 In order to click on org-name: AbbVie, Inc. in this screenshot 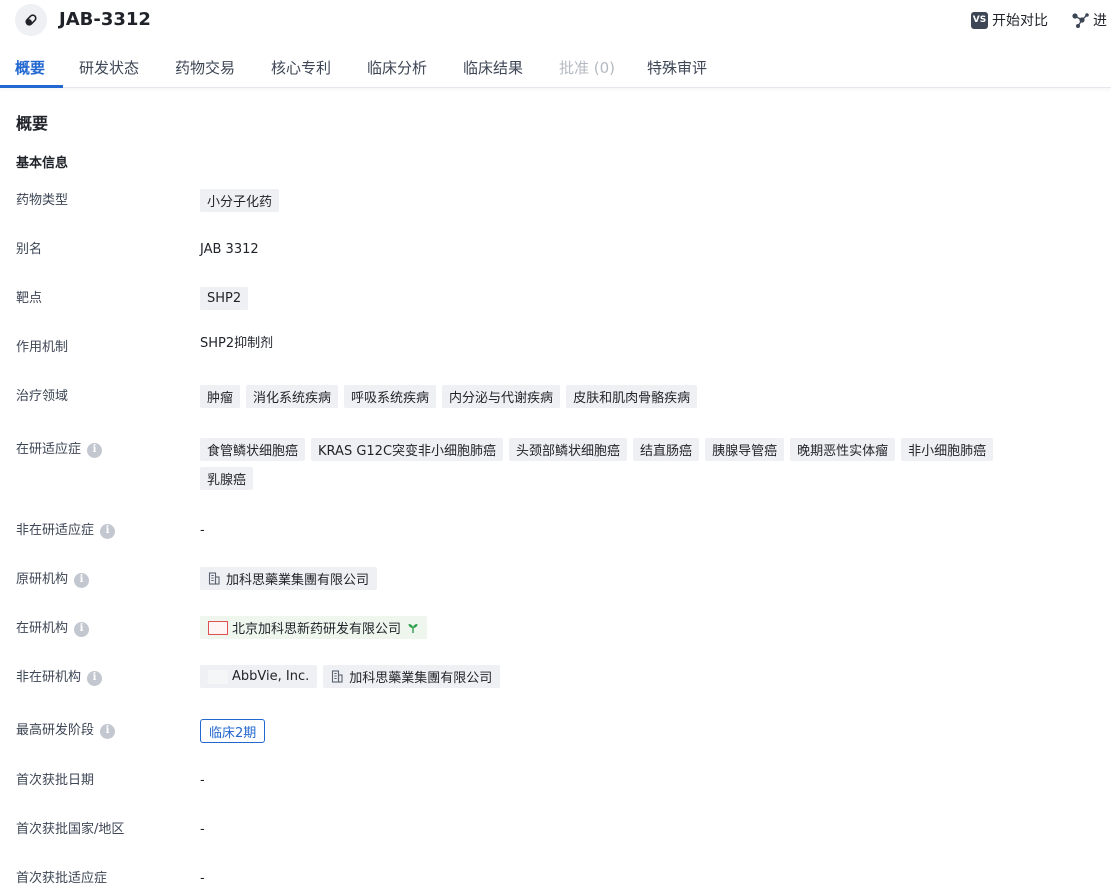, I will do `click(271, 676)`.